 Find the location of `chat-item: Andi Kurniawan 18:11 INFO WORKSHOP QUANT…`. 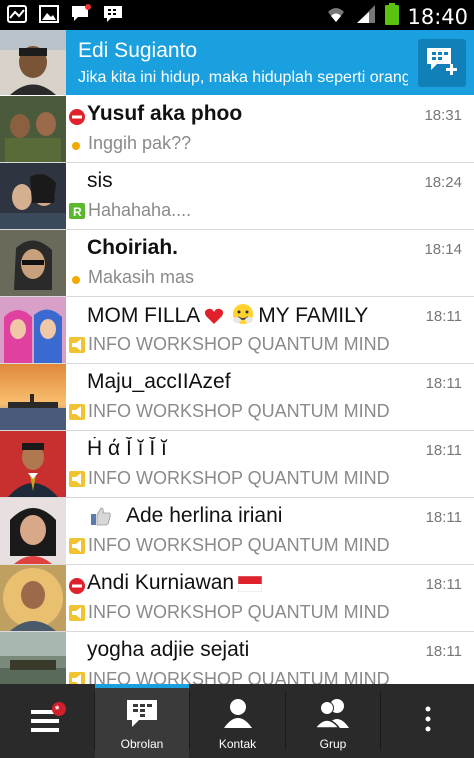

chat-item: Andi Kurniawan 18:11 INFO WORKSHOP QUANT… is located at coordinates (237, 598).